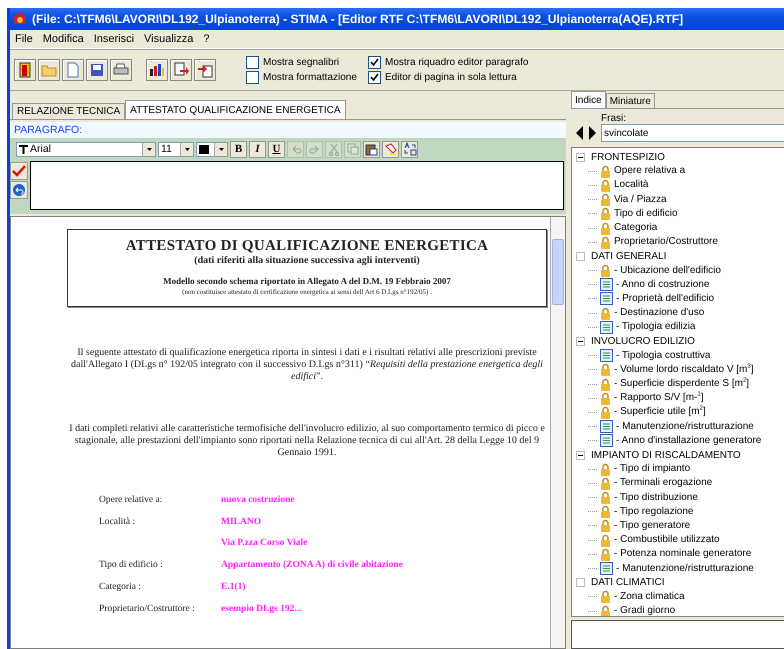 The height and width of the screenshot is (649, 784). I want to click on style-button: I, so click(257, 149).